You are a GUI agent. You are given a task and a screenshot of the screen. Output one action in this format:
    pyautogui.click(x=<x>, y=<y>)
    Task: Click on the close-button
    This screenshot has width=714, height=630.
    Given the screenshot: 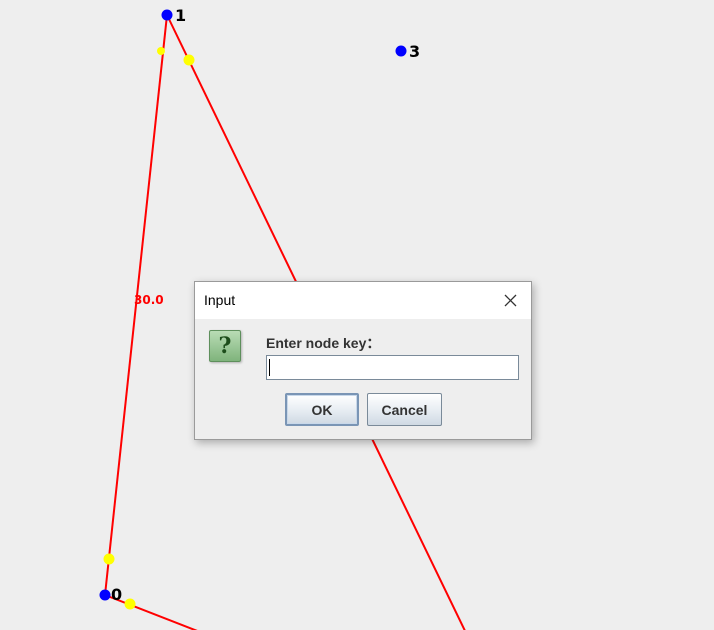 What is the action you would take?
    pyautogui.click(x=510, y=300)
    